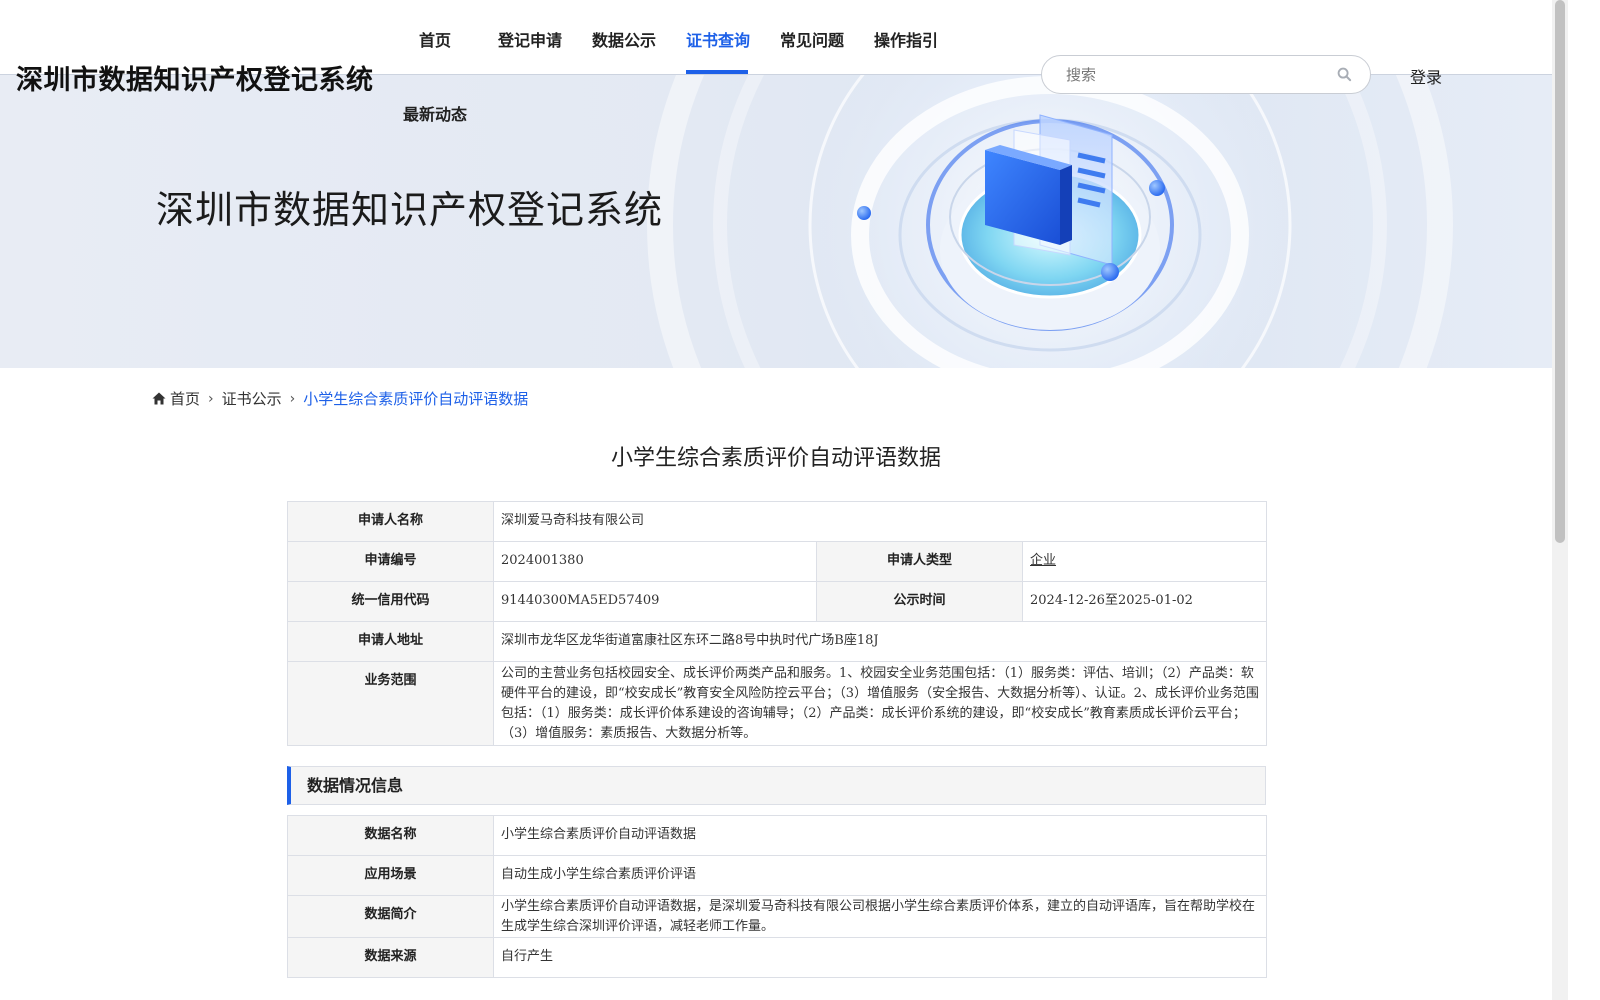 The image size is (1600, 1000). I want to click on home-icon, so click(159, 398).